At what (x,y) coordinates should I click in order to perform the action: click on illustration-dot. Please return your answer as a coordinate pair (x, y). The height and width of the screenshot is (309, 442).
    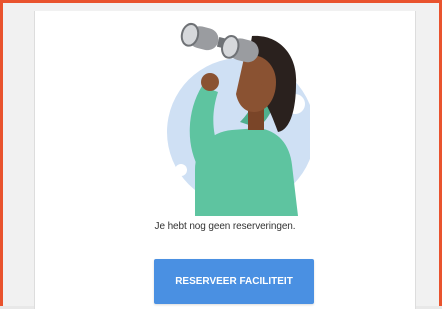
    Looking at the image, I should click on (181, 170).